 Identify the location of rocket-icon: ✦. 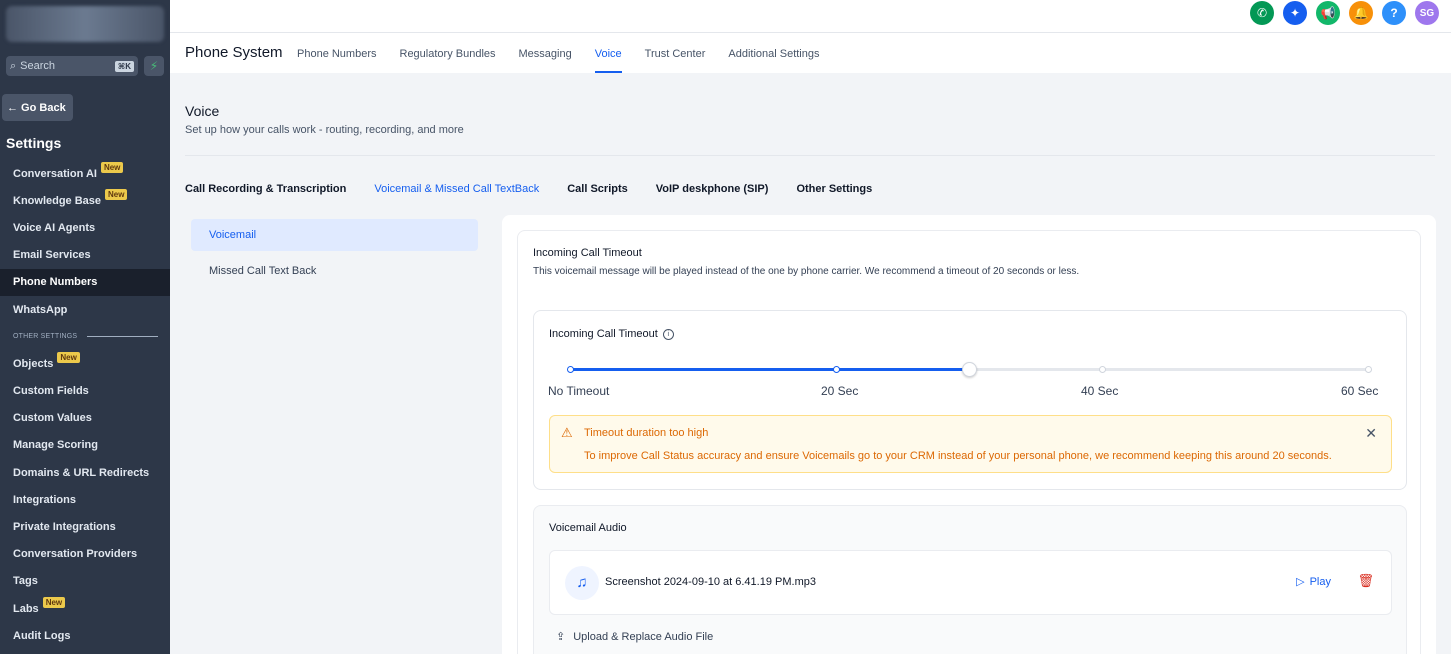
(1295, 13).